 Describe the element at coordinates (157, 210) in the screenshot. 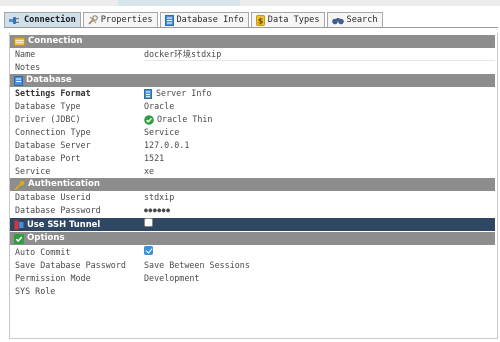

I see `field-database-password-value: ●●●●●●` at that location.